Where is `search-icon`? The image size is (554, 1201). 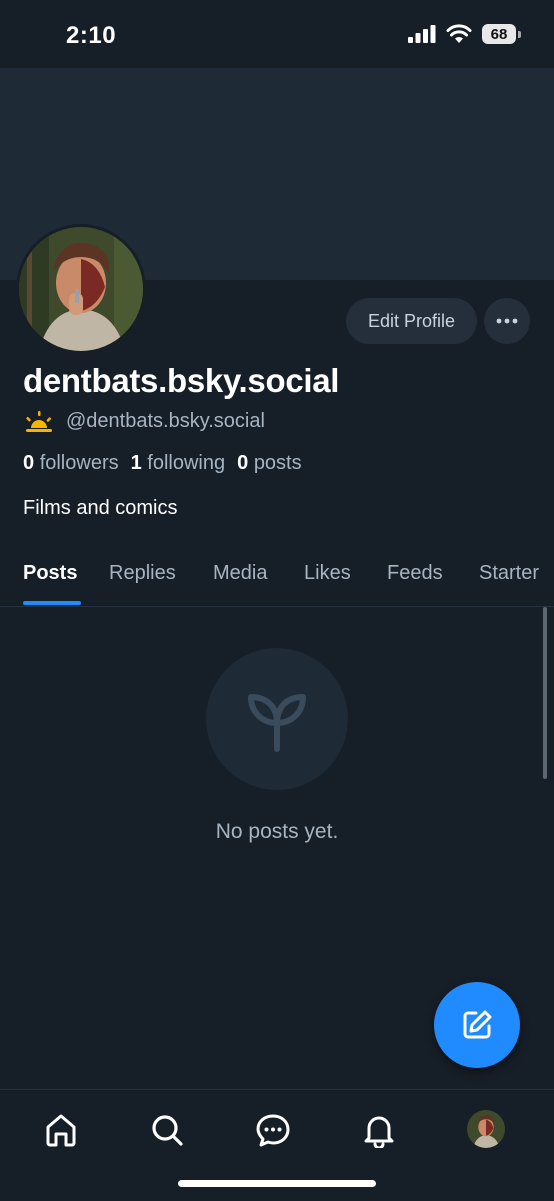 search-icon is located at coordinates (167, 1130).